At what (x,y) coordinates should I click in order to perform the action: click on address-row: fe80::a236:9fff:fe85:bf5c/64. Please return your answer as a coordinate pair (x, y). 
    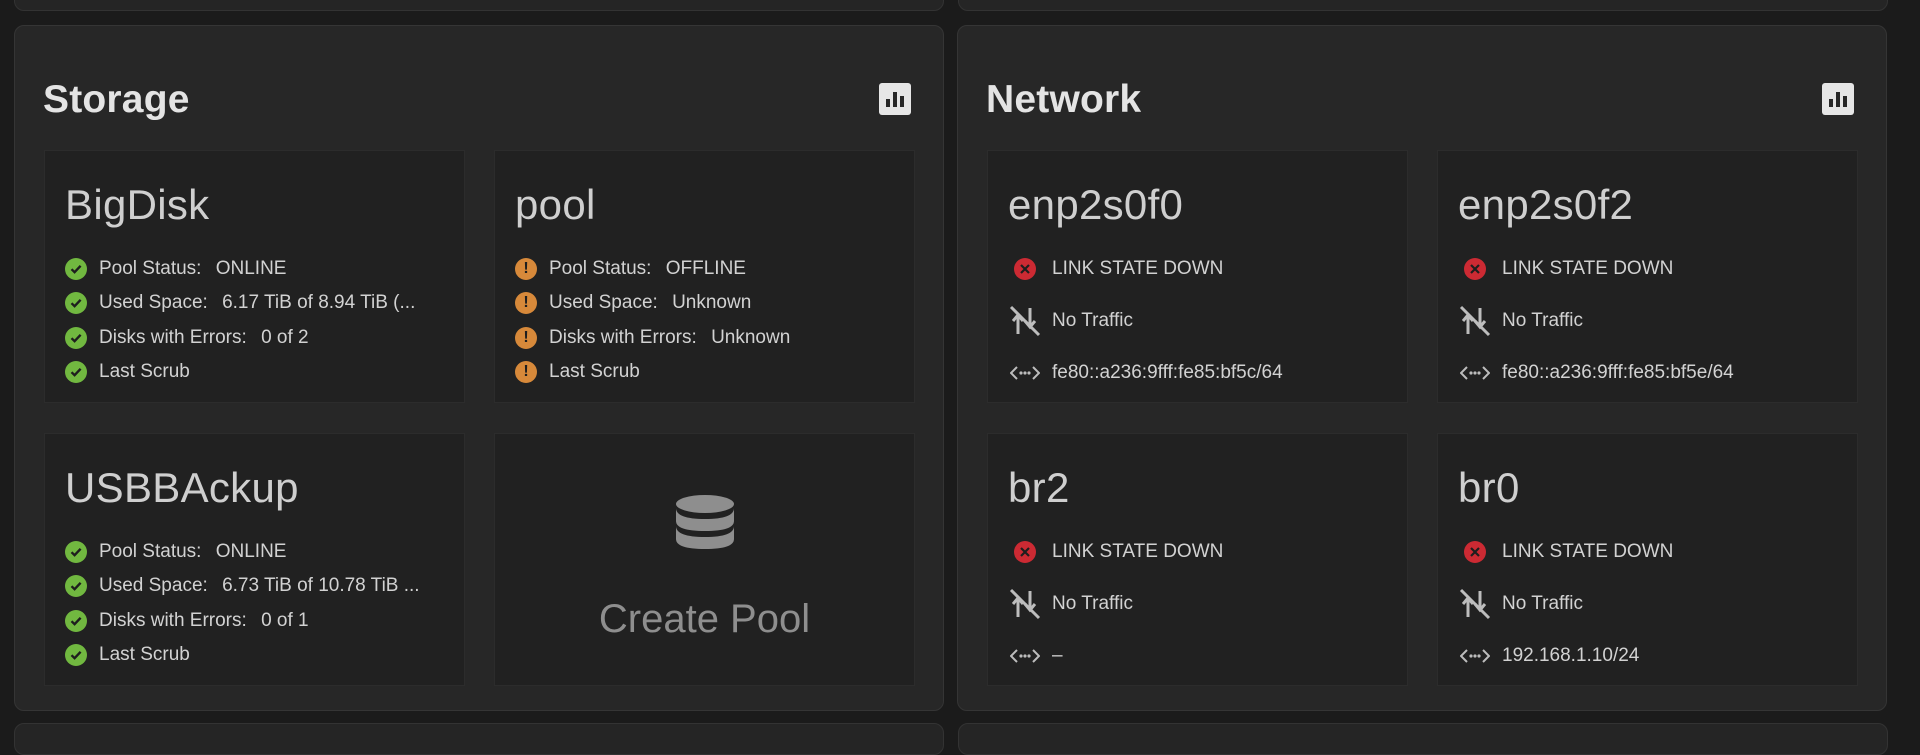
    Looking at the image, I should click on (1145, 373).